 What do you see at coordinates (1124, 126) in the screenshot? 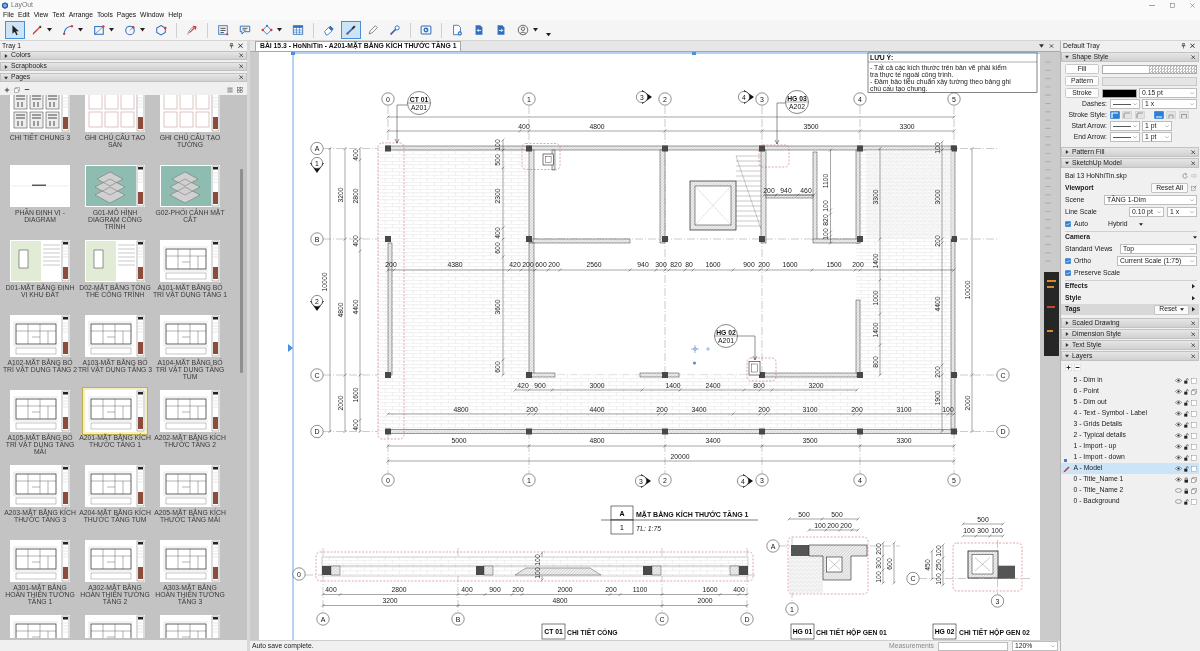
I see `start-arrow-dropdown` at bounding box center [1124, 126].